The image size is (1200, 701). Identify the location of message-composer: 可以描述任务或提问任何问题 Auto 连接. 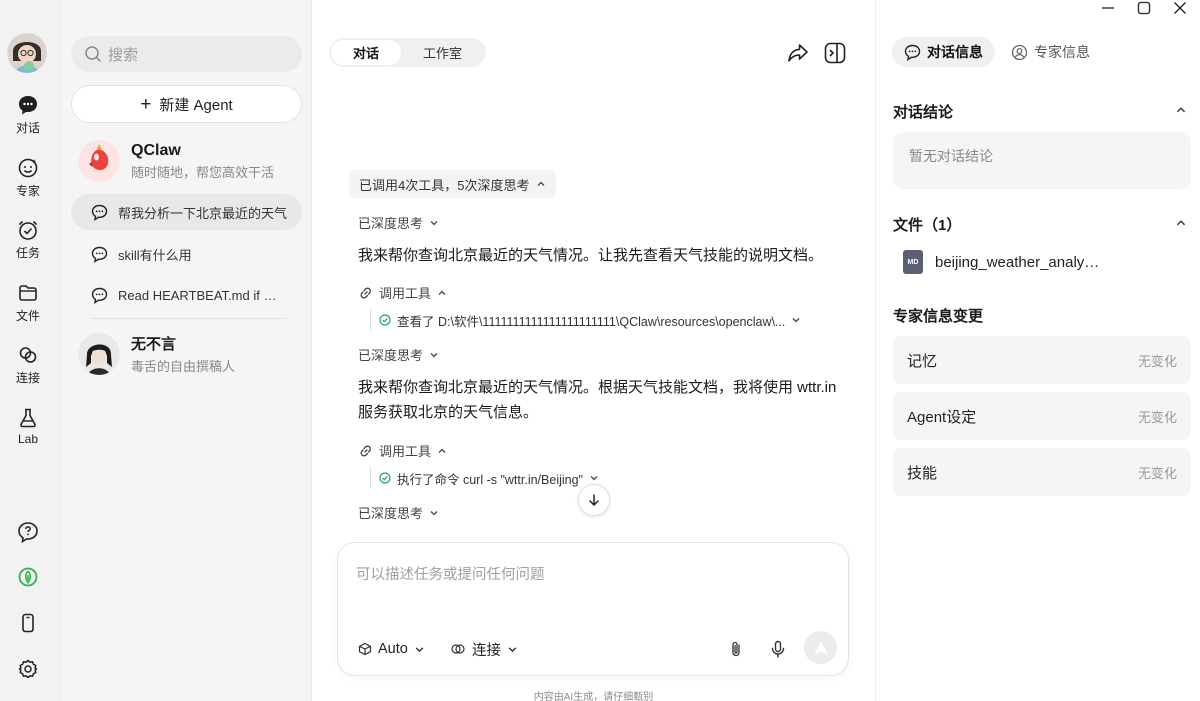
(593, 609).